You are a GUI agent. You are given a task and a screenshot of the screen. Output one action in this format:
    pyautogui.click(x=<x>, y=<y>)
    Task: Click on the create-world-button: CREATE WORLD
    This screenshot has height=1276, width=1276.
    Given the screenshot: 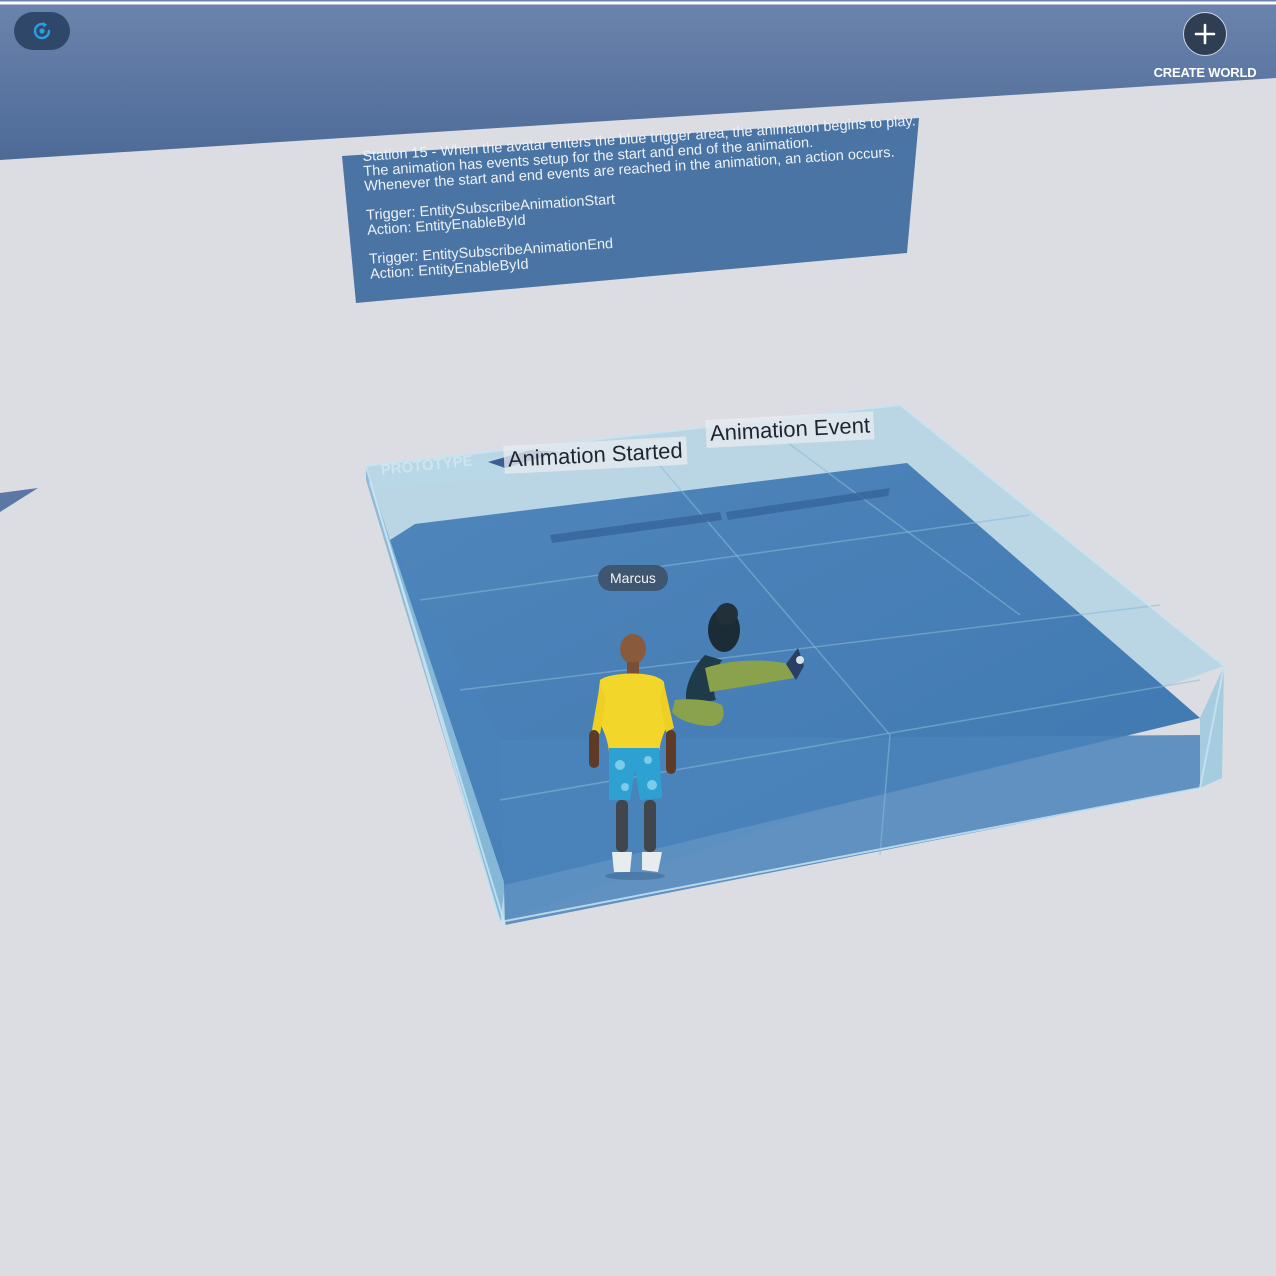 What is the action you would take?
    pyautogui.click(x=1205, y=46)
    